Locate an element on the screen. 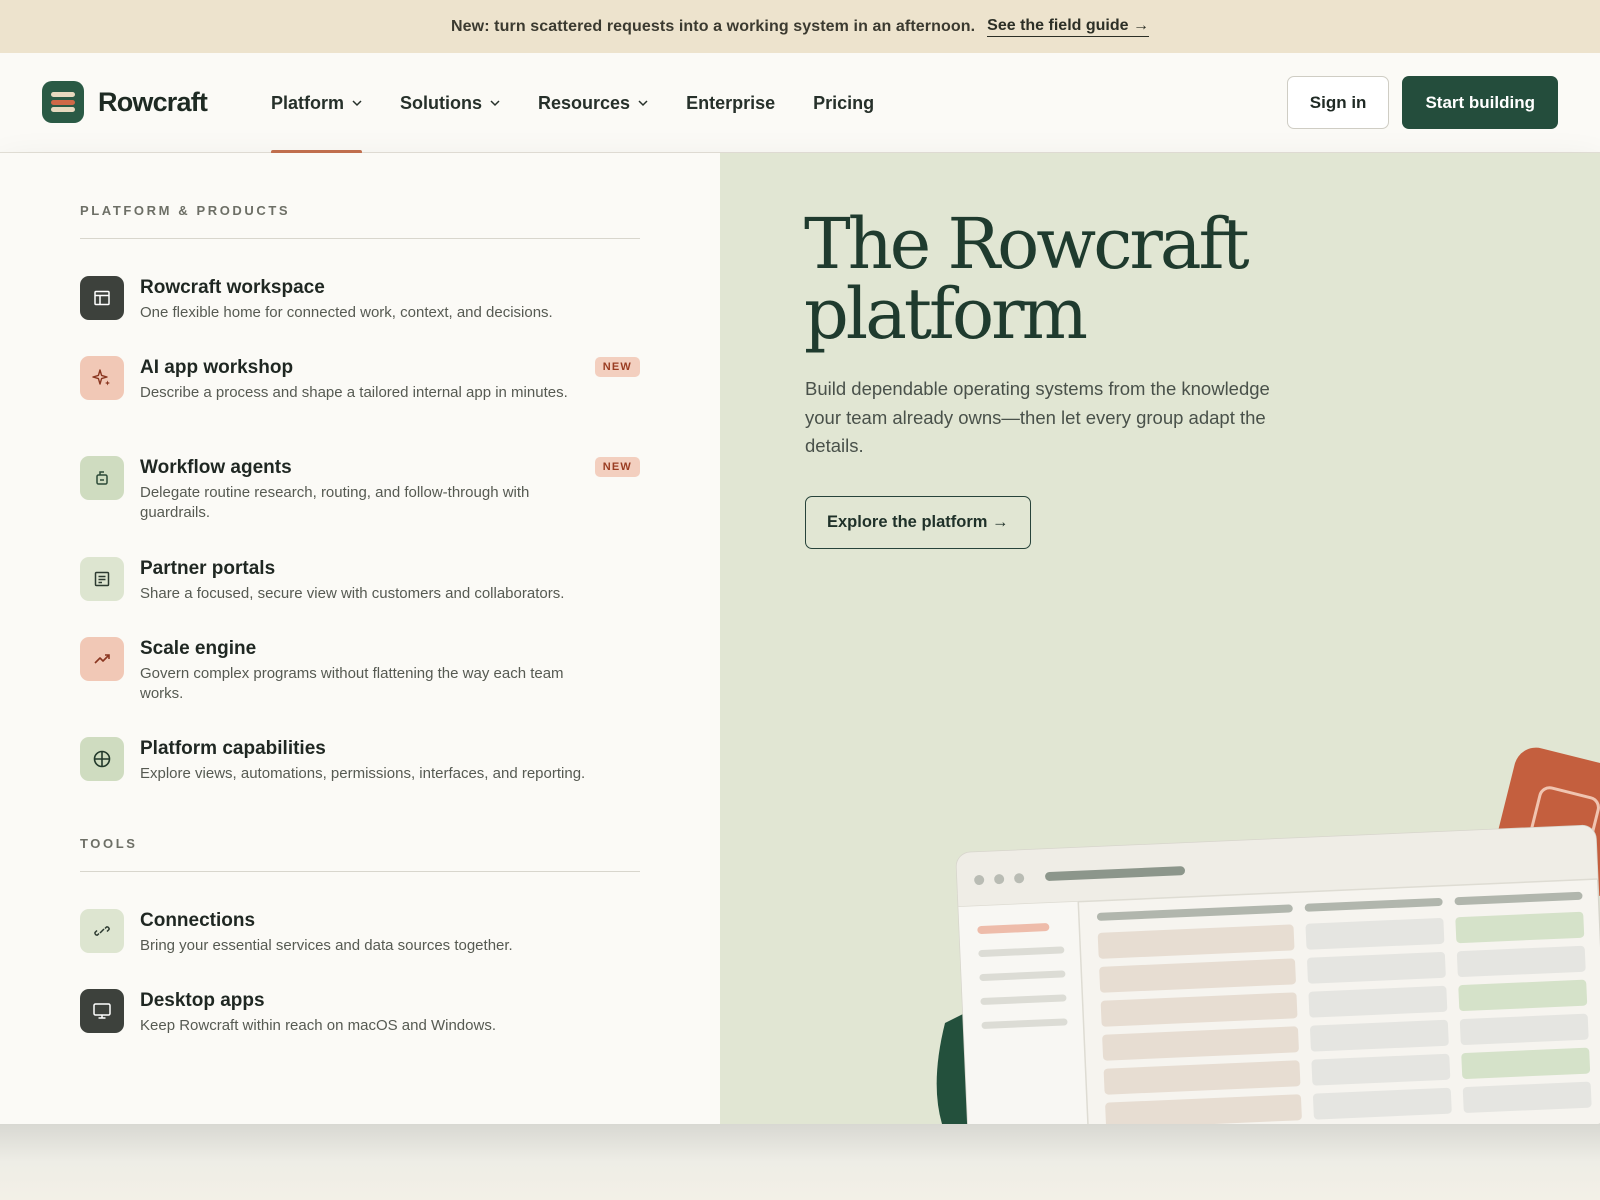  brand-name: Rowcraft is located at coordinates (153, 101).